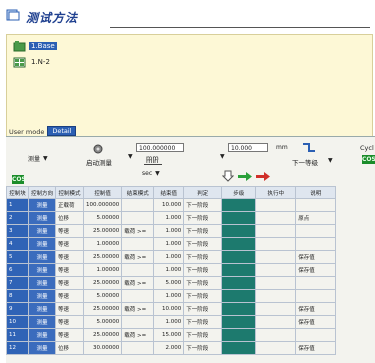 The height and width of the screenshot is (363, 375). I want to click on table-row: 1 测量 正载荷 100.000000 10.000 下一阶段, so click(171, 205).